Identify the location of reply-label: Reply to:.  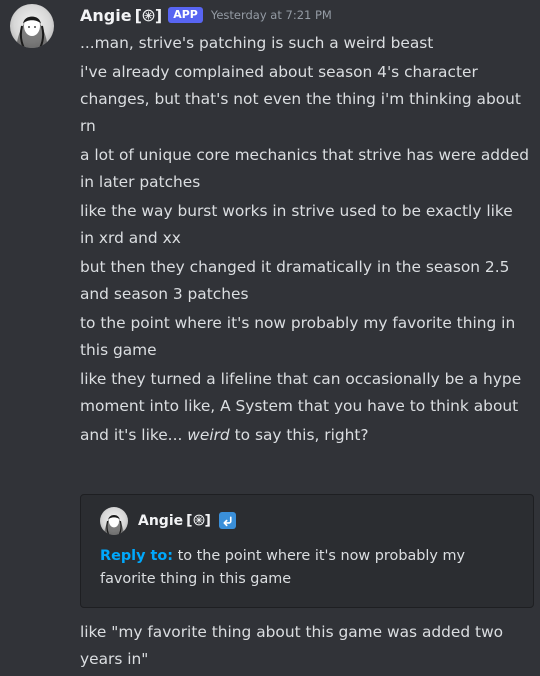
(136, 556).